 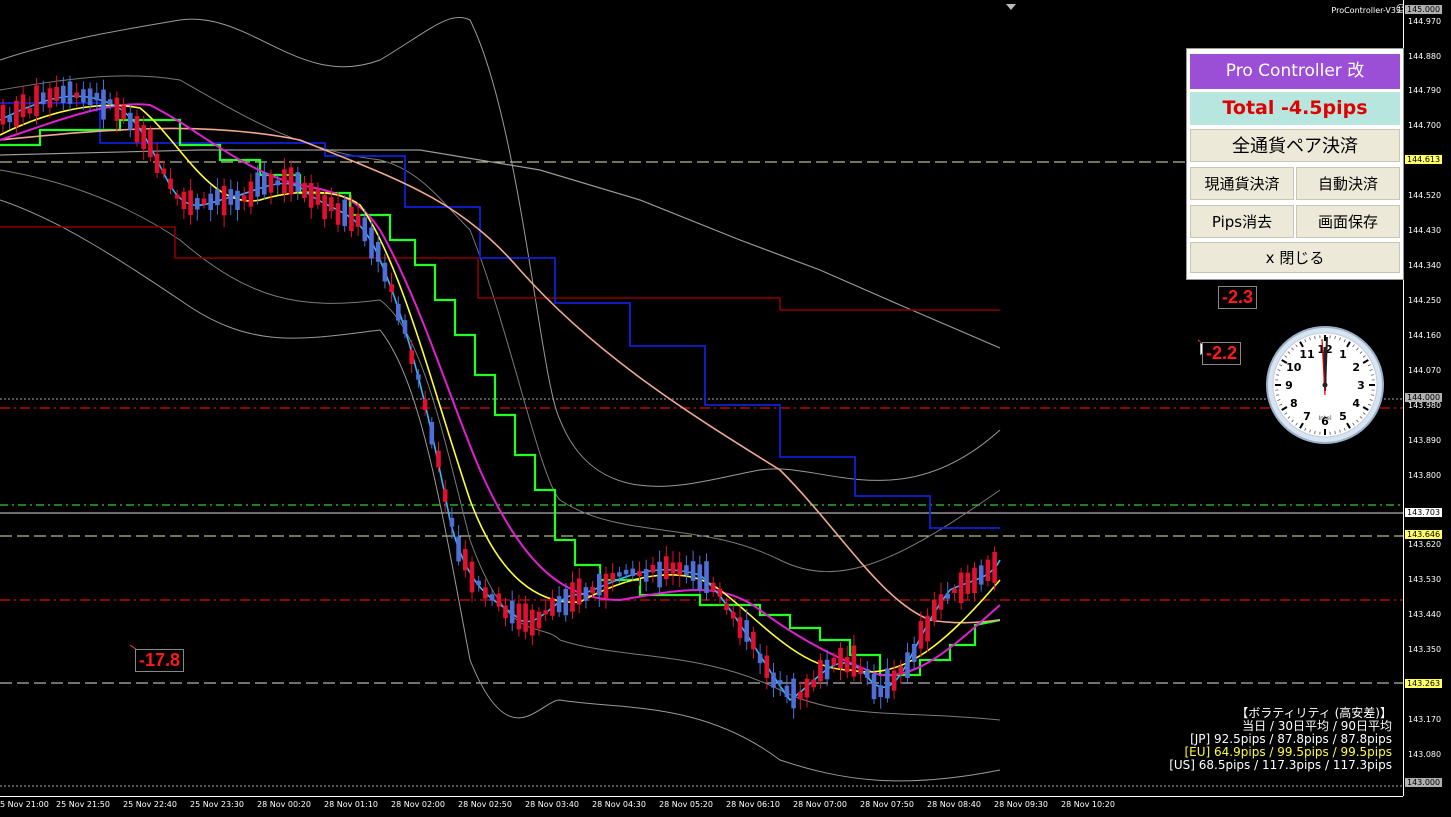 What do you see at coordinates (1424, 56) in the screenshot?
I see `price-tick-label: 144.880` at bounding box center [1424, 56].